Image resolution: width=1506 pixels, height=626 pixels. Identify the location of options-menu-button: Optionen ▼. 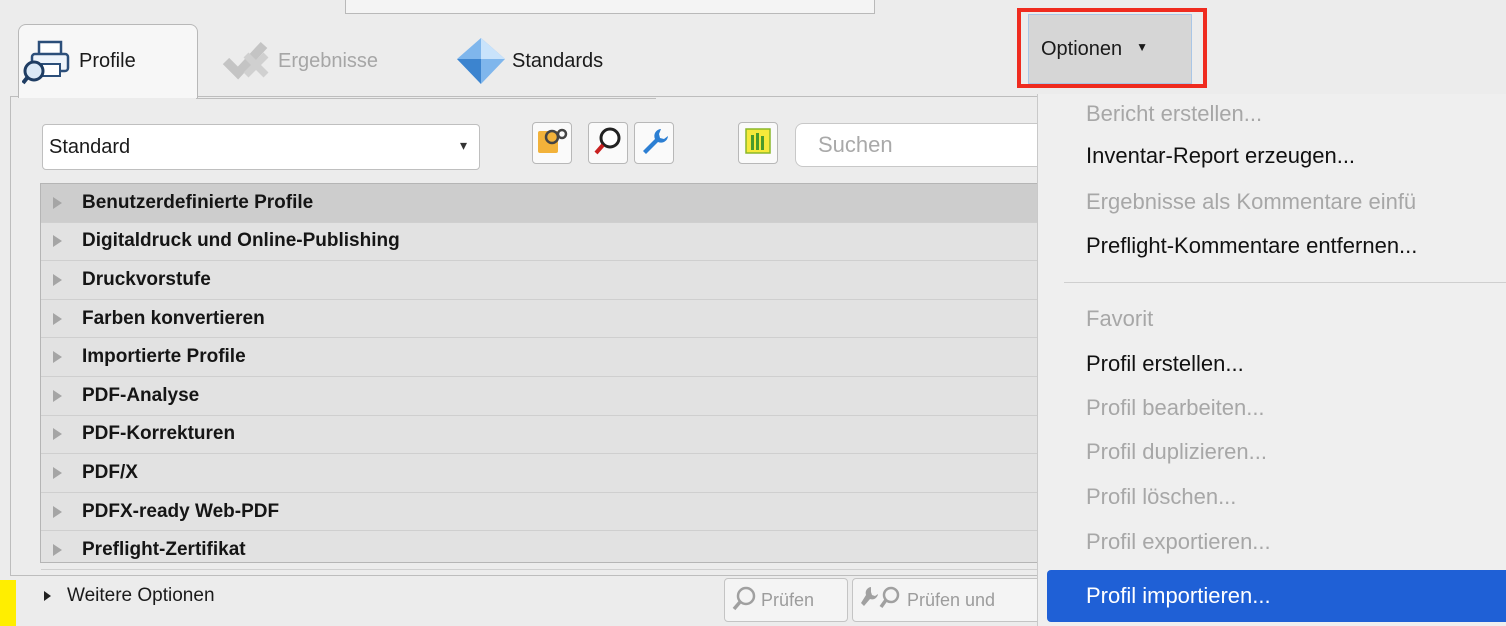
(1110, 49).